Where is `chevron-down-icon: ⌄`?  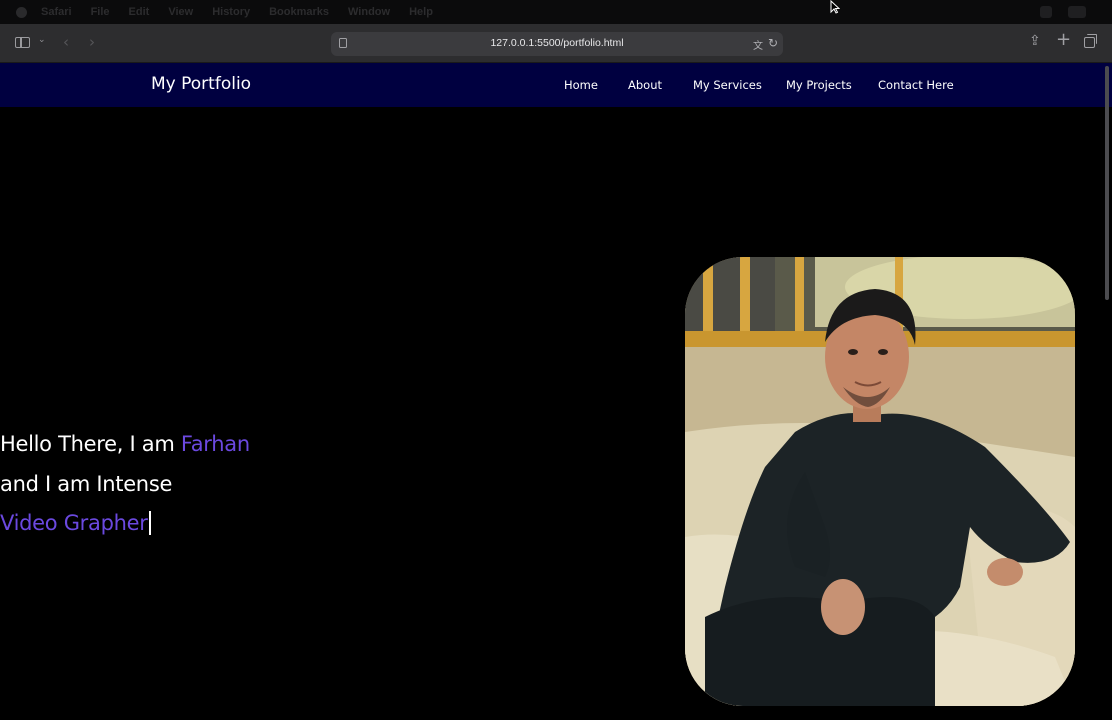 chevron-down-icon: ⌄ is located at coordinates (42, 40).